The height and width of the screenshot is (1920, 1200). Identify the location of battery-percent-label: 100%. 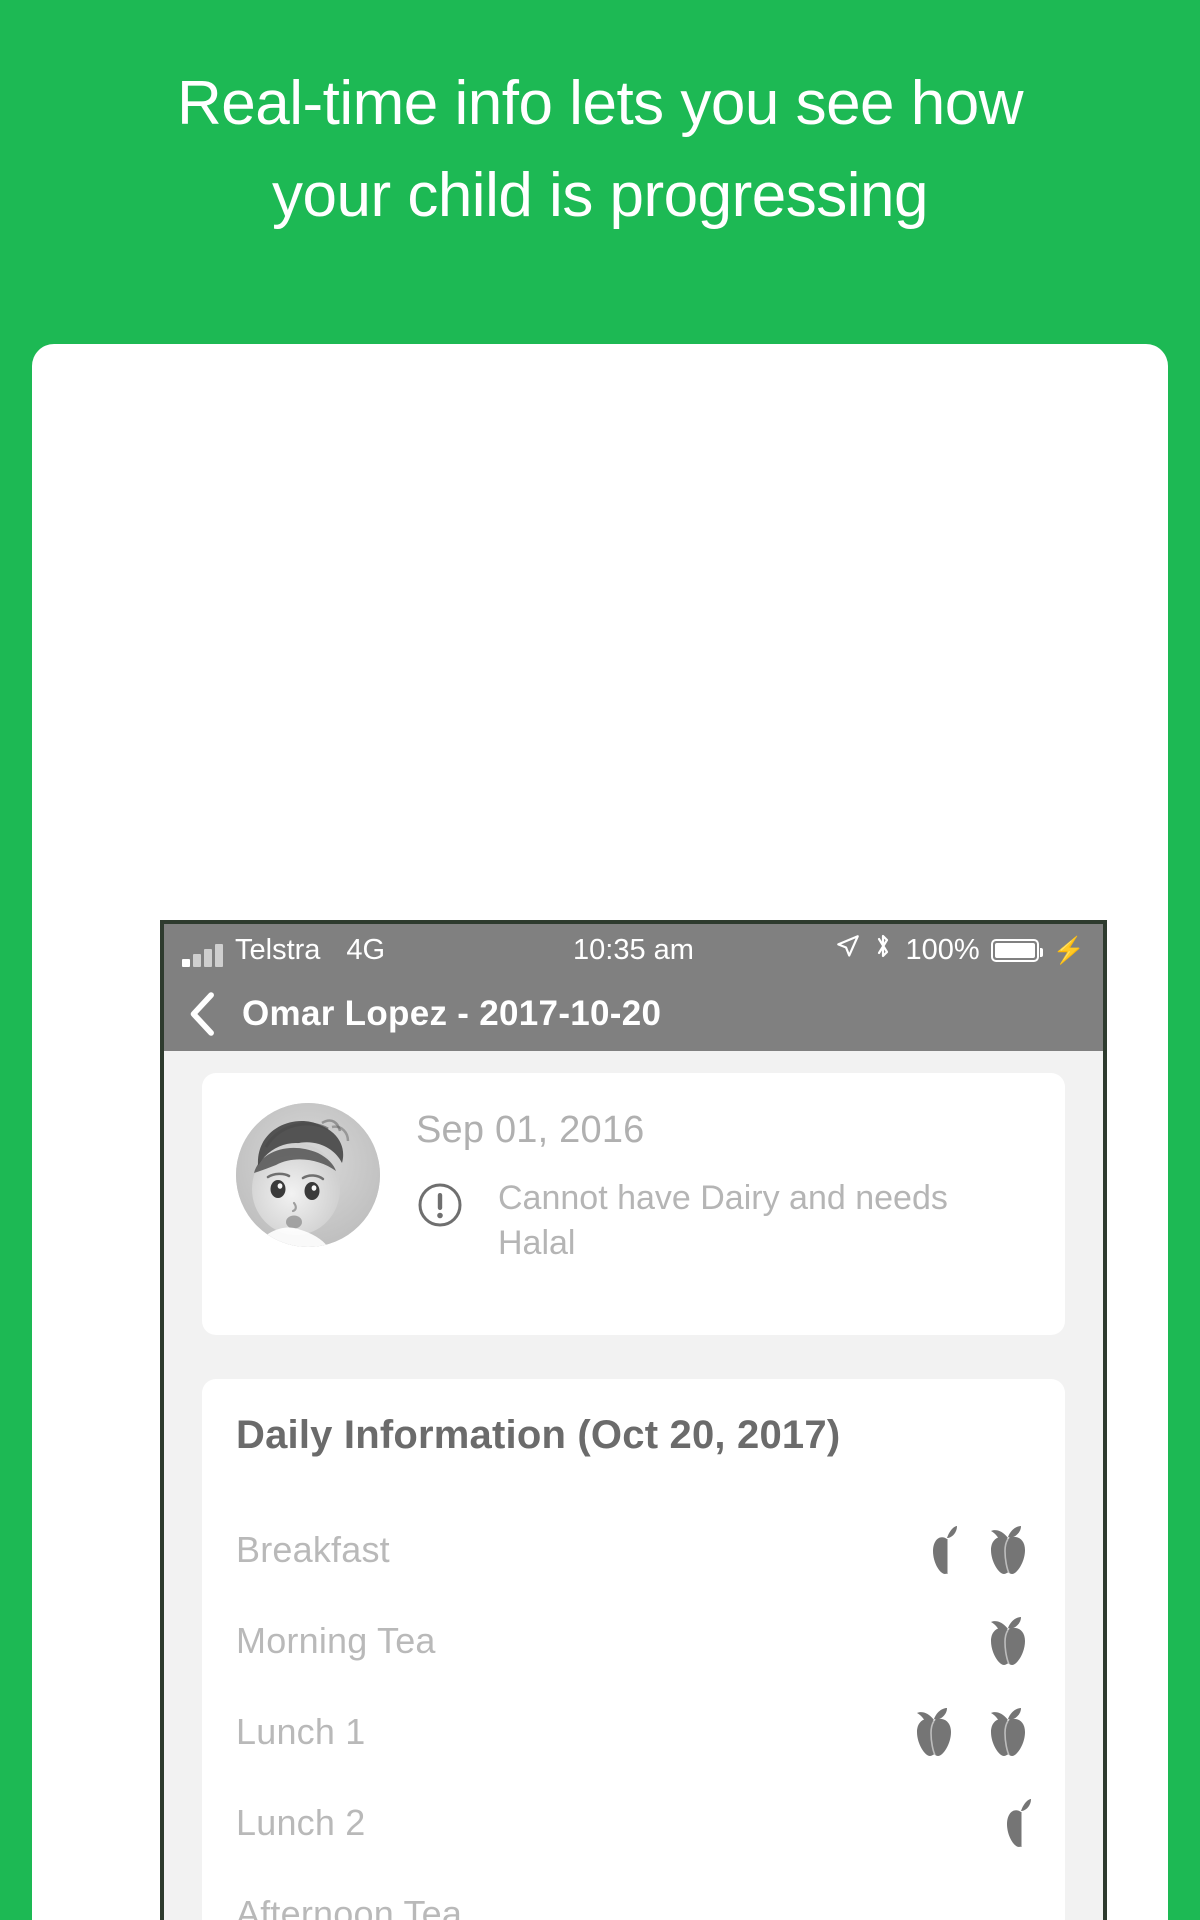
(942, 949).